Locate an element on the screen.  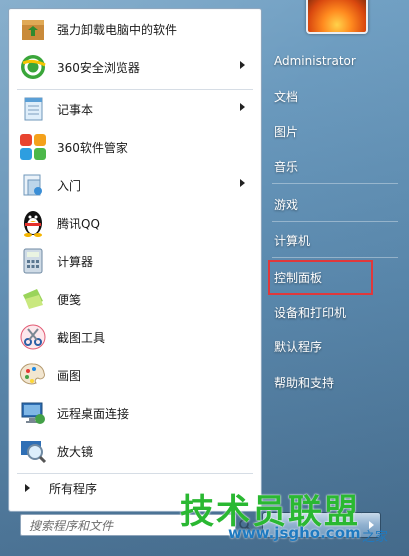
user-avatar is located at coordinates (337, 17).